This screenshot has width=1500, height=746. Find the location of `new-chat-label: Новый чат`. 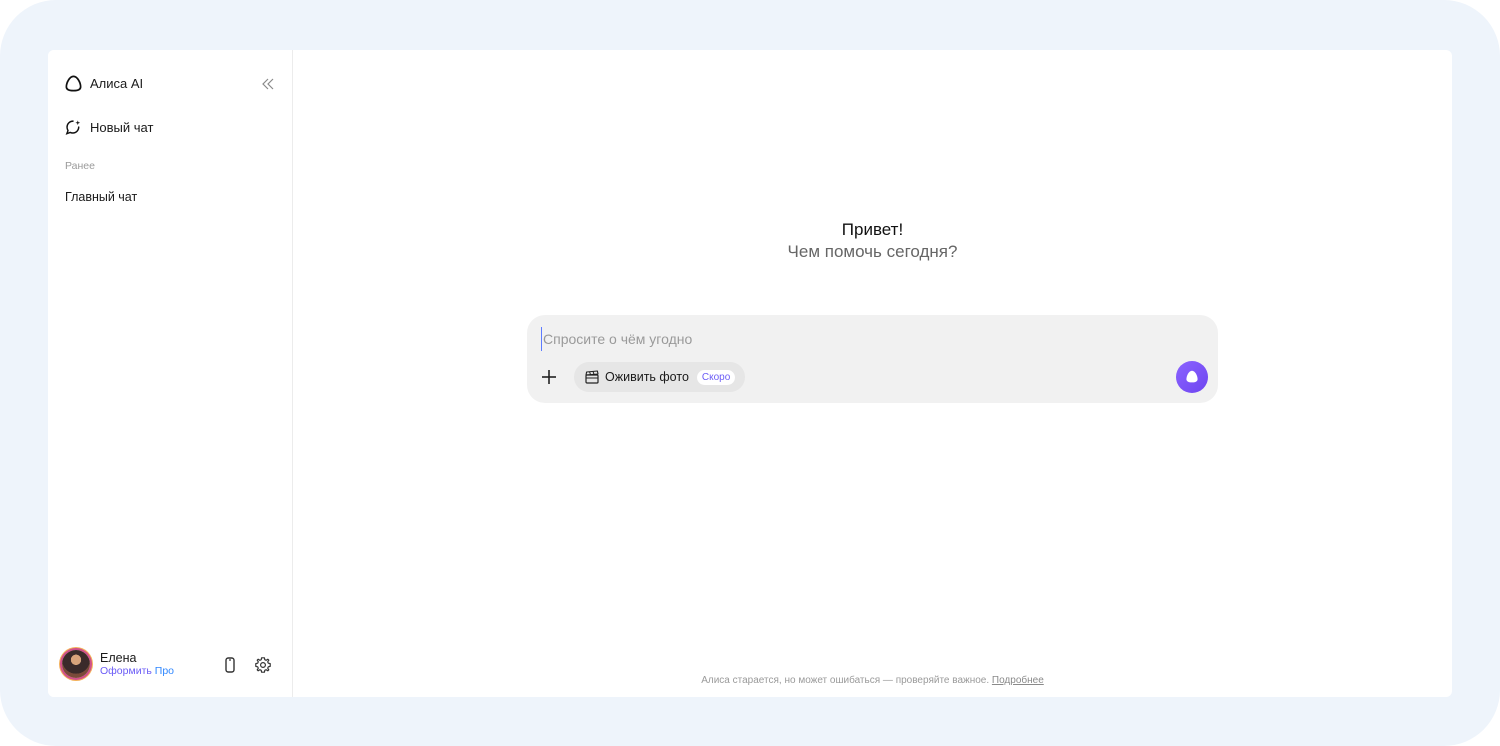

new-chat-label: Новый чат is located at coordinates (122, 127).